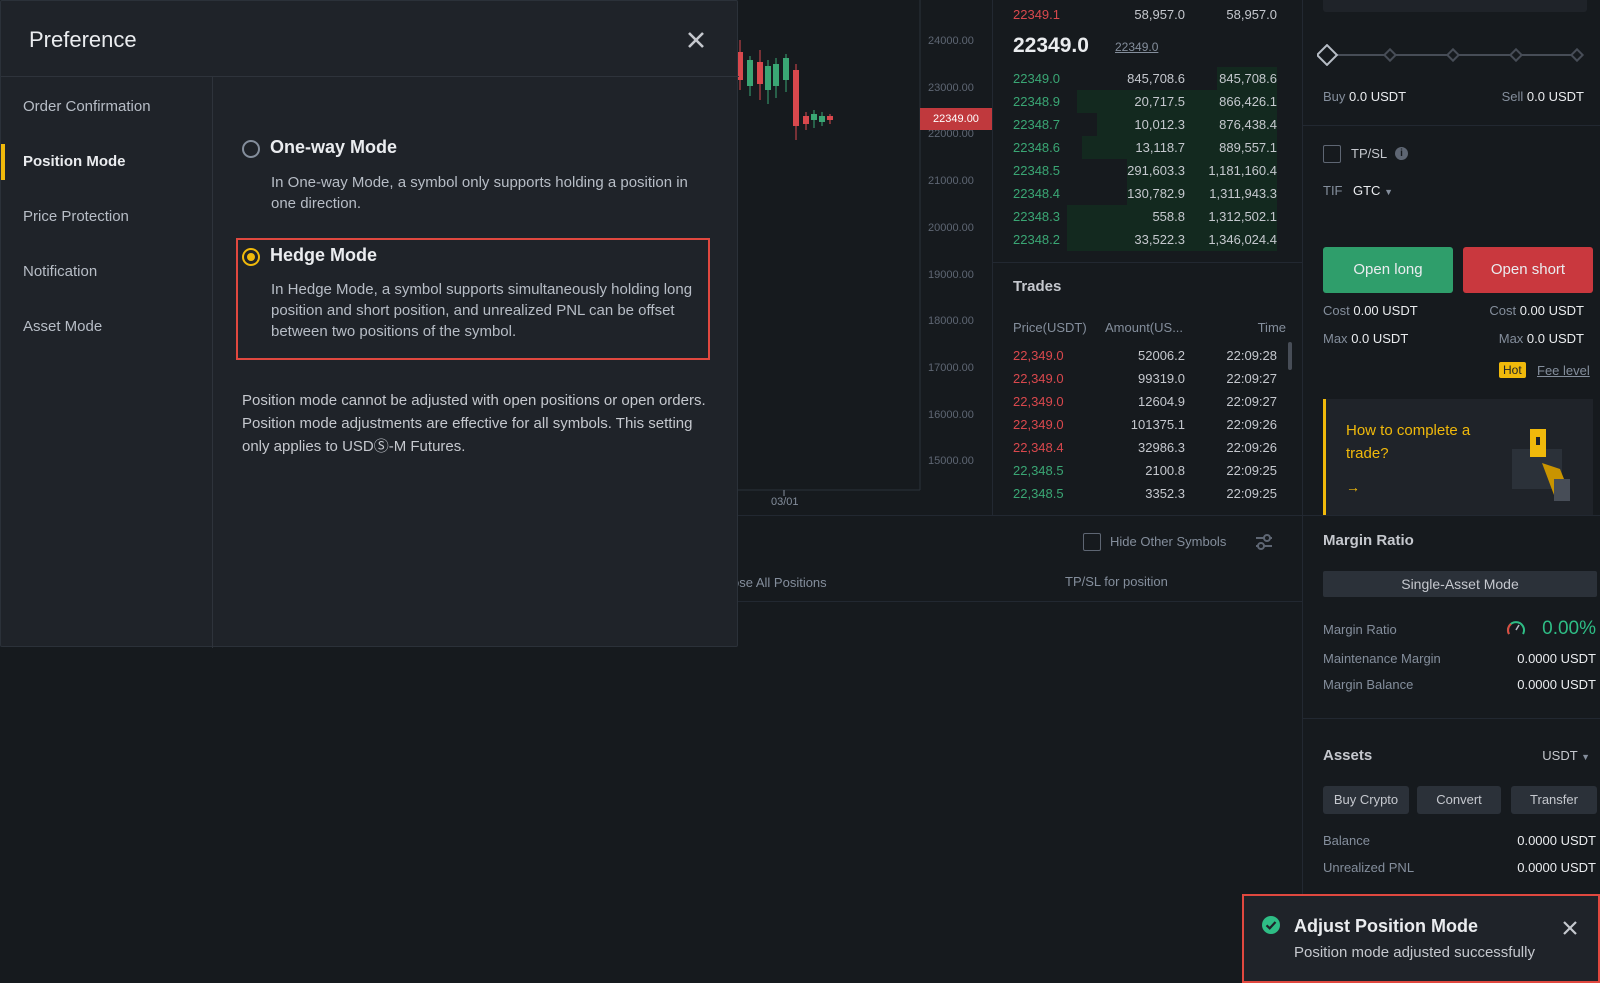 Image resolution: width=1600 pixels, height=983 pixels. I want to click on single-asset-mode-button: Single-Asset Mode, so click(1460, 584).